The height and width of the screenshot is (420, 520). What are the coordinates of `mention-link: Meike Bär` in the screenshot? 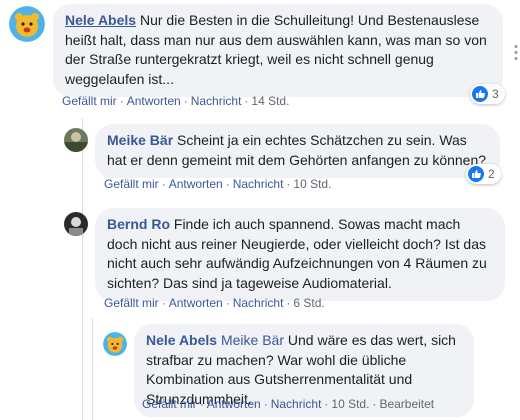 It's located at (252, 340).